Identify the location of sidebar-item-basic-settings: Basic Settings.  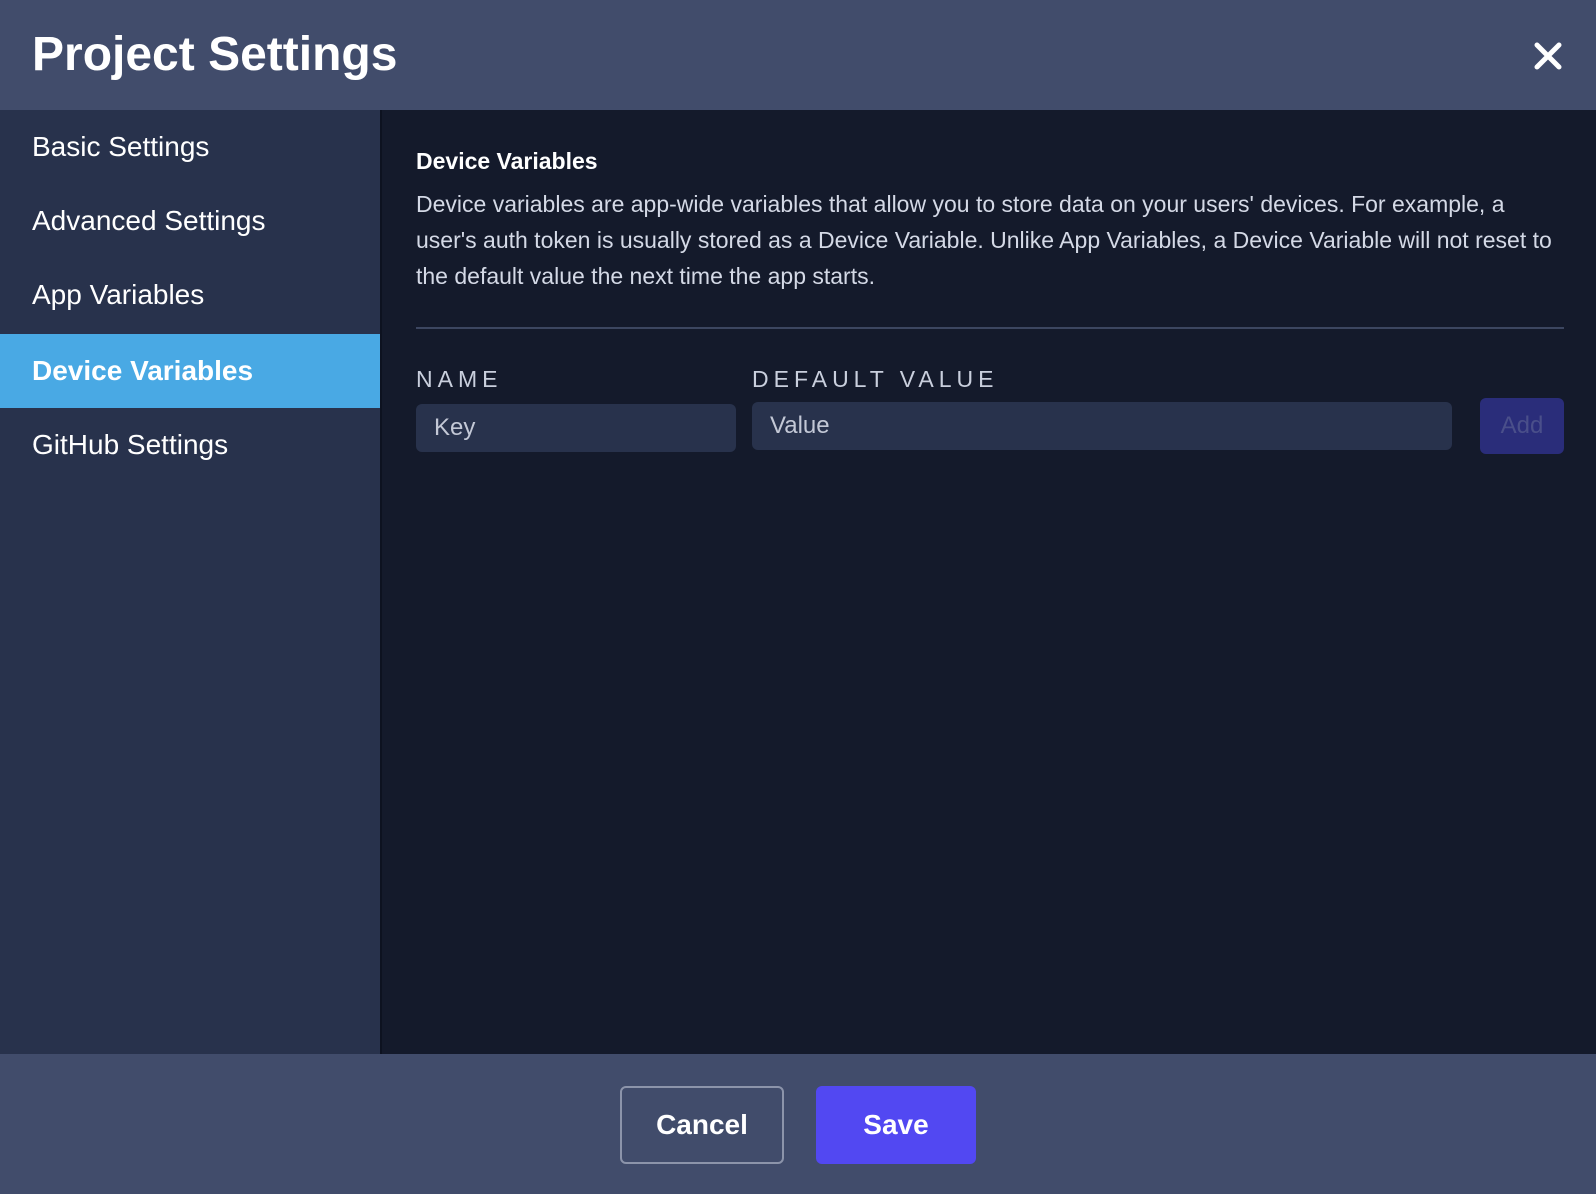
(190, 147).